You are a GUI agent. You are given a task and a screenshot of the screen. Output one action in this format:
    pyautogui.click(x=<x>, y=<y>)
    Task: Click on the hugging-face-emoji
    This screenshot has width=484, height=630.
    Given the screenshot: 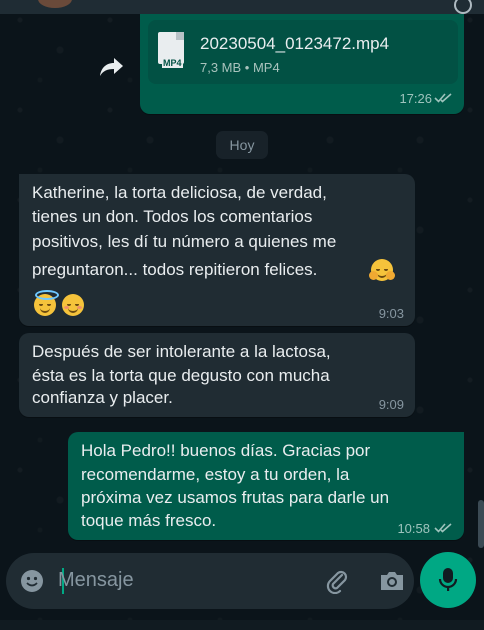 What is the action you would take?
    pyautogui.click(x=382, y=270)
    